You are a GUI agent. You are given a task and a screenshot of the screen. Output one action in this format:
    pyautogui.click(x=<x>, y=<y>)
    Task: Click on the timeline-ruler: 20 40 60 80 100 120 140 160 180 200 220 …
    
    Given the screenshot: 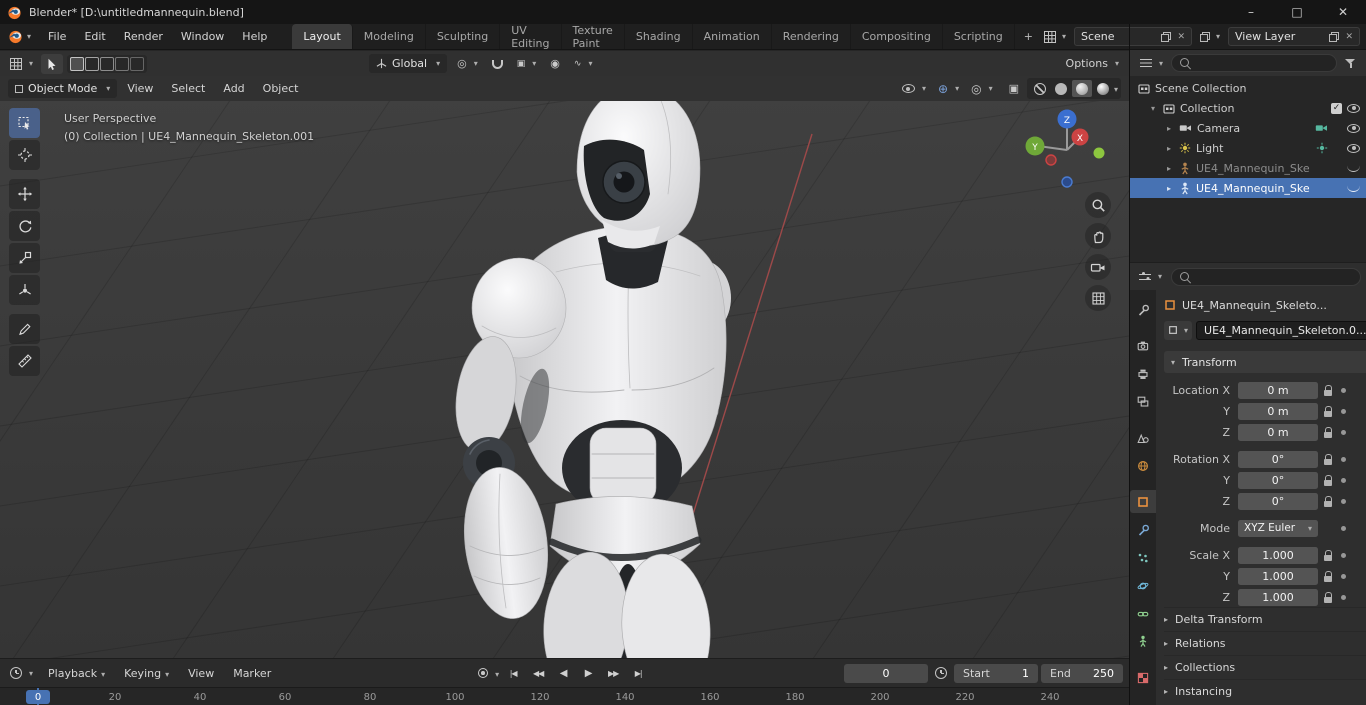 What is the action you would take?
    pyautogui.click(x=564, y=696)
    